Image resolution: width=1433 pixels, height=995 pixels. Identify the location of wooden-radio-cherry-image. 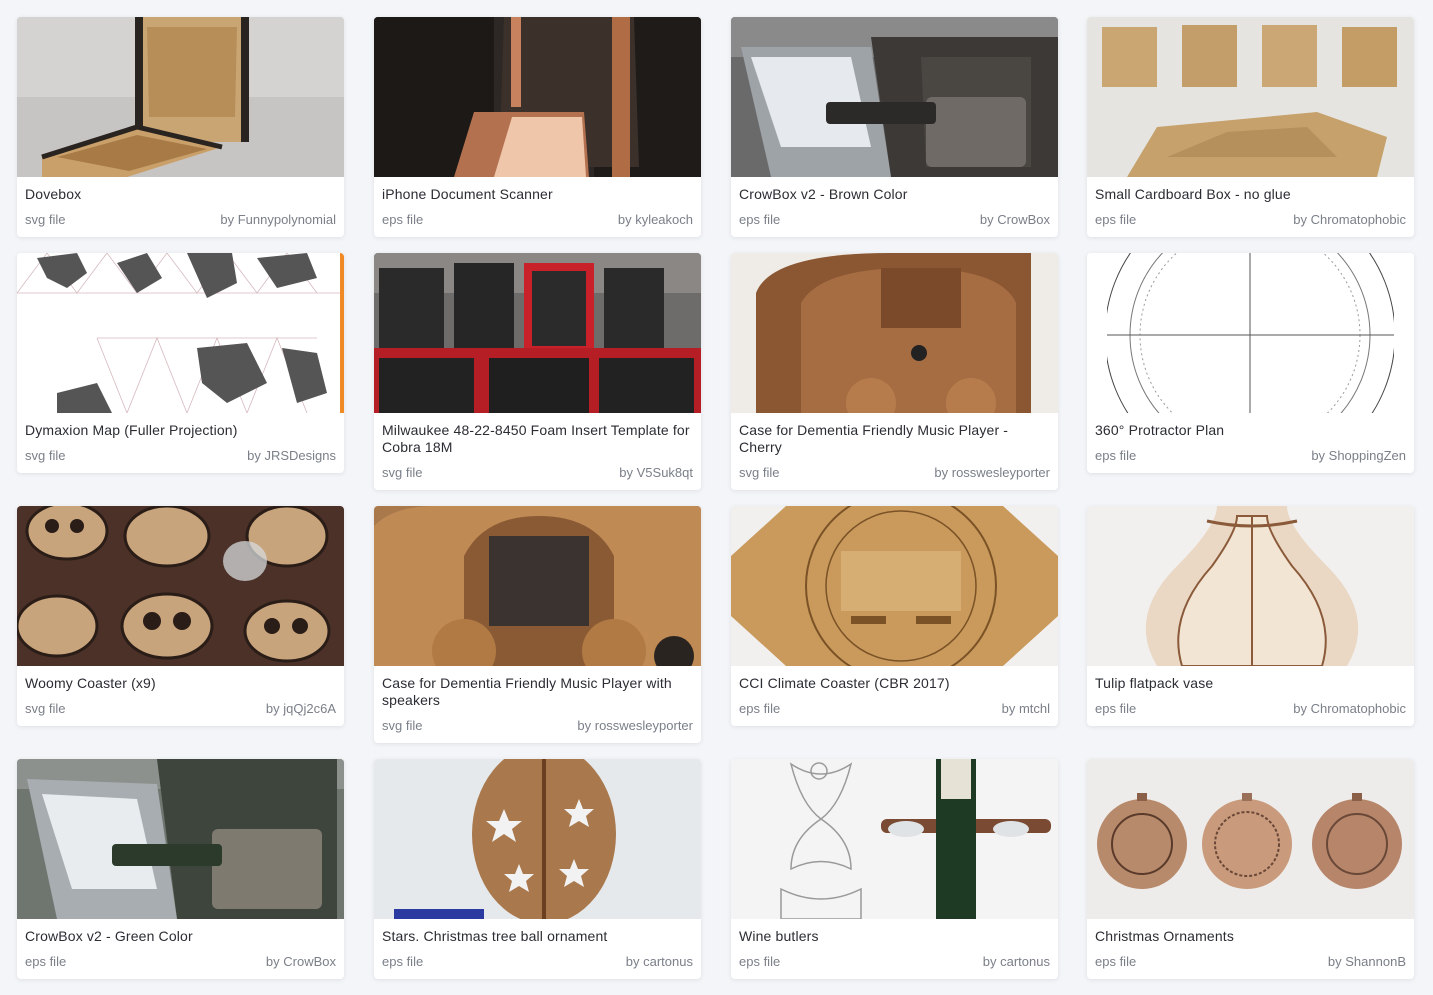
(894, 333).